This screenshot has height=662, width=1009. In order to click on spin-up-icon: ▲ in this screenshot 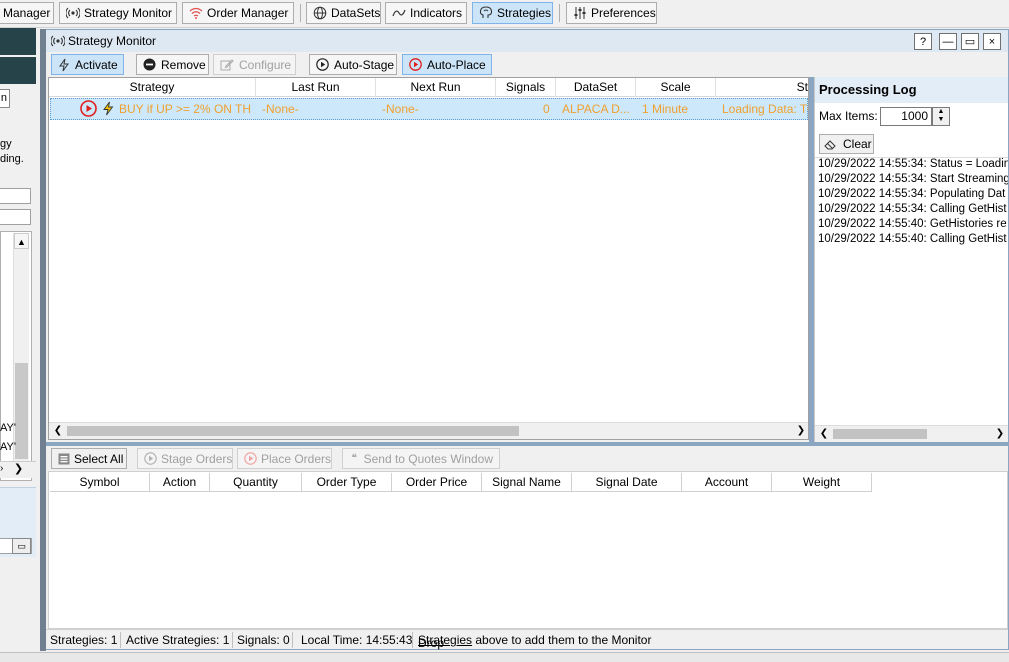, I will do `click(941, 112)`.